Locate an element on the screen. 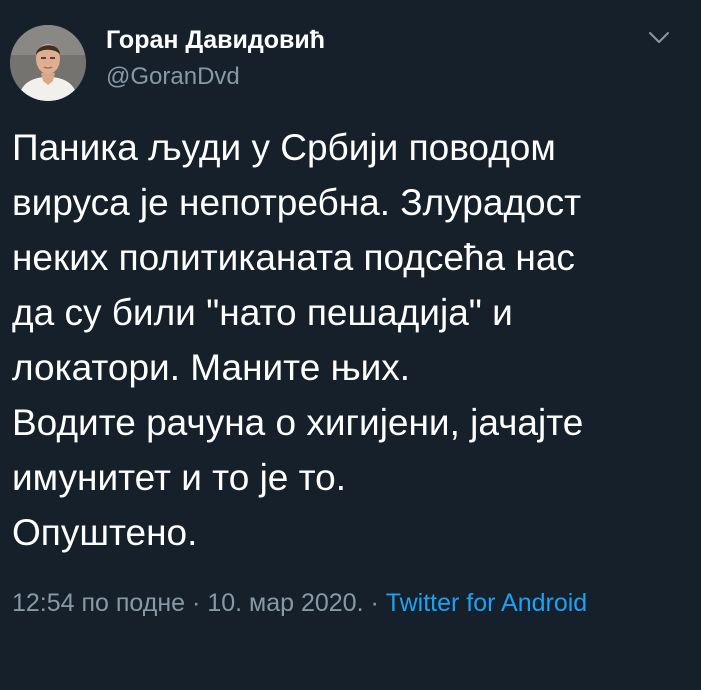  tweet-text-line: Паника људи у Србији поводом is located at coordinates (284, 147).